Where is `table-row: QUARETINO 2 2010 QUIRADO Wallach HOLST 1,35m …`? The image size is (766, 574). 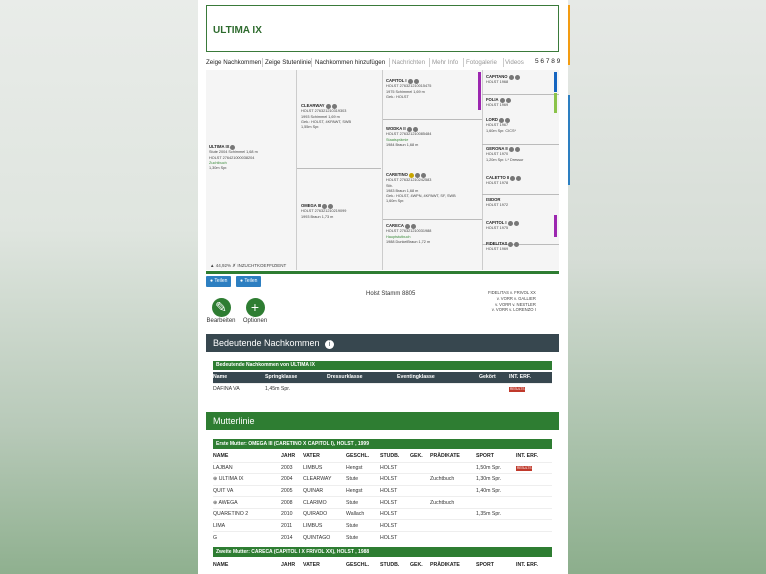 table-row: QUARETINO 2 2010 QUIRADO Wallach HOLST 1,35m … is located at coordinates (382, 513).